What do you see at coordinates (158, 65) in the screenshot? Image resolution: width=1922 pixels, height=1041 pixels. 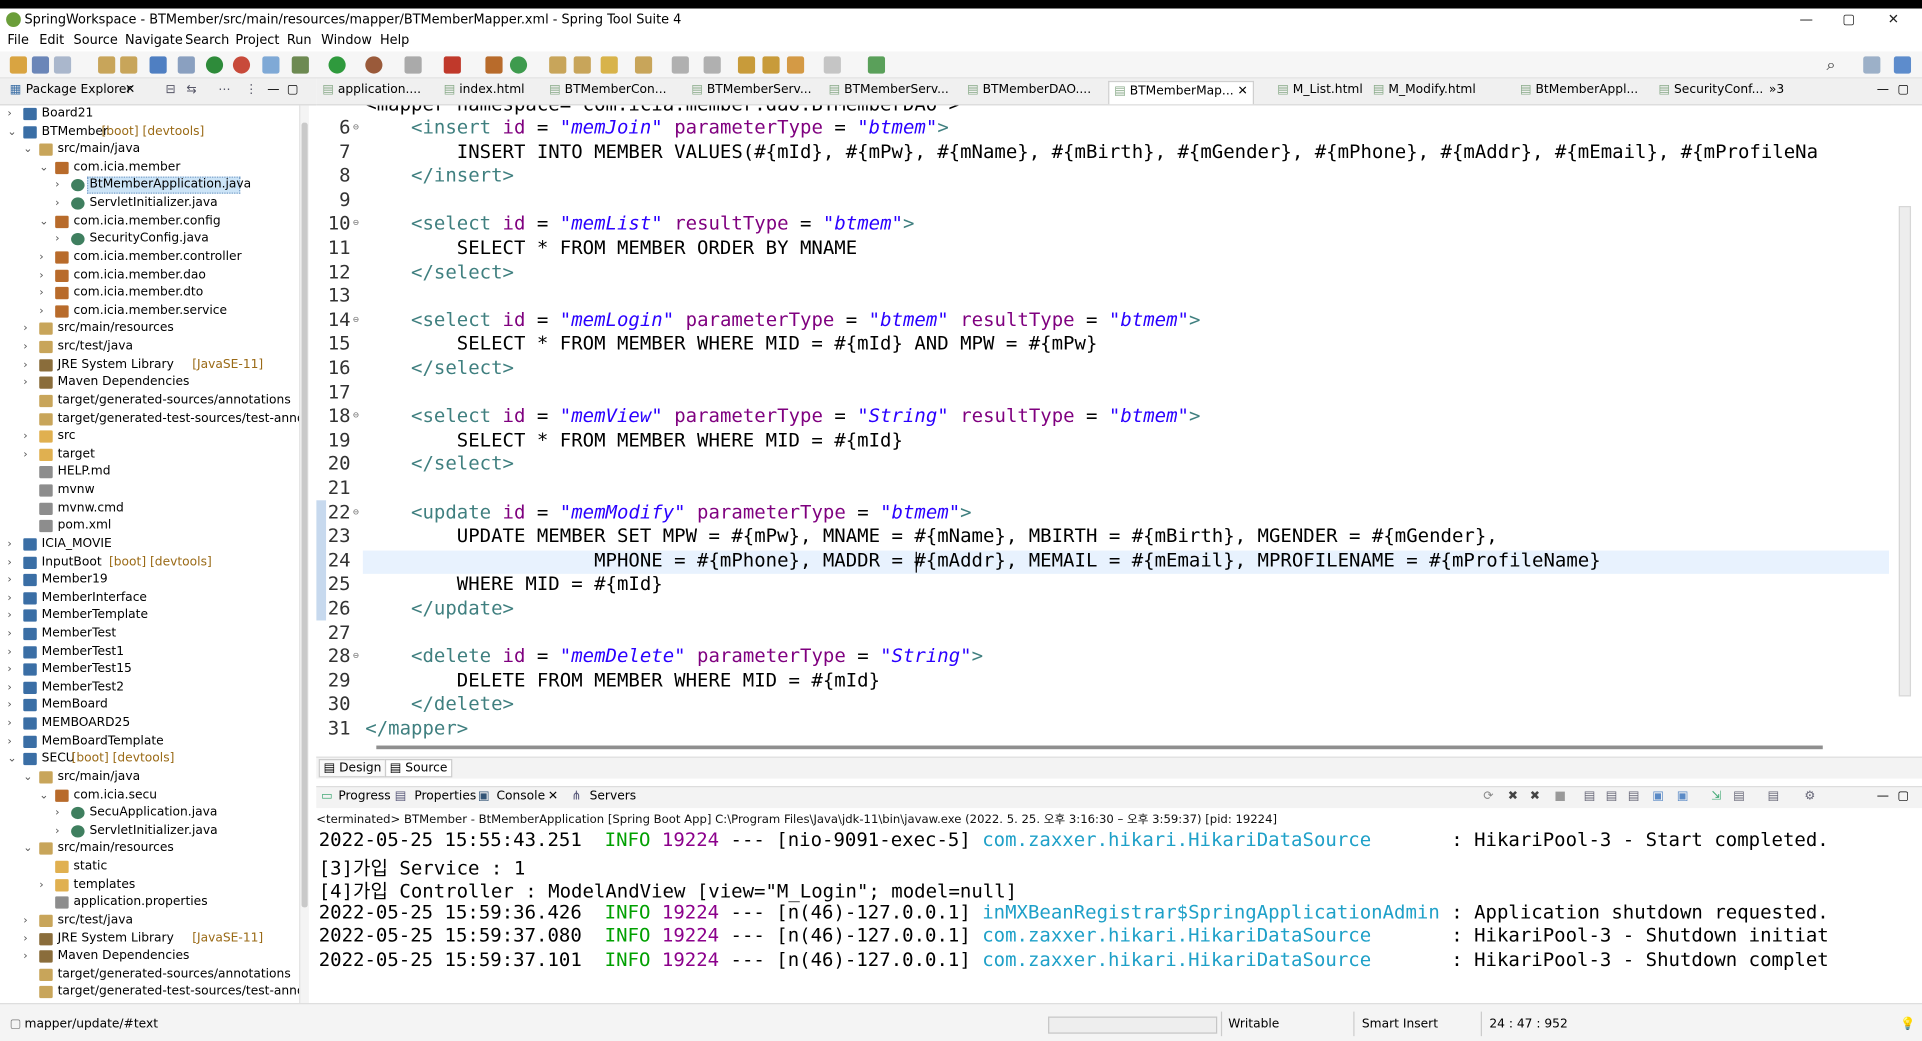 I see `console-icon` at bounding box center [158, 65].